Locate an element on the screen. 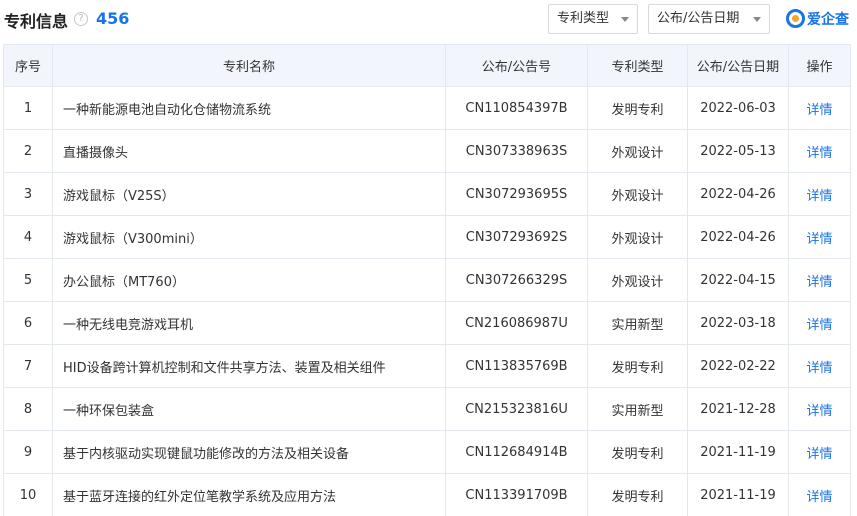  table-row: 2 直播摄像头 CN307338963S 外观设计 2022-05-13 详情 is located at coordinates (427, 151).